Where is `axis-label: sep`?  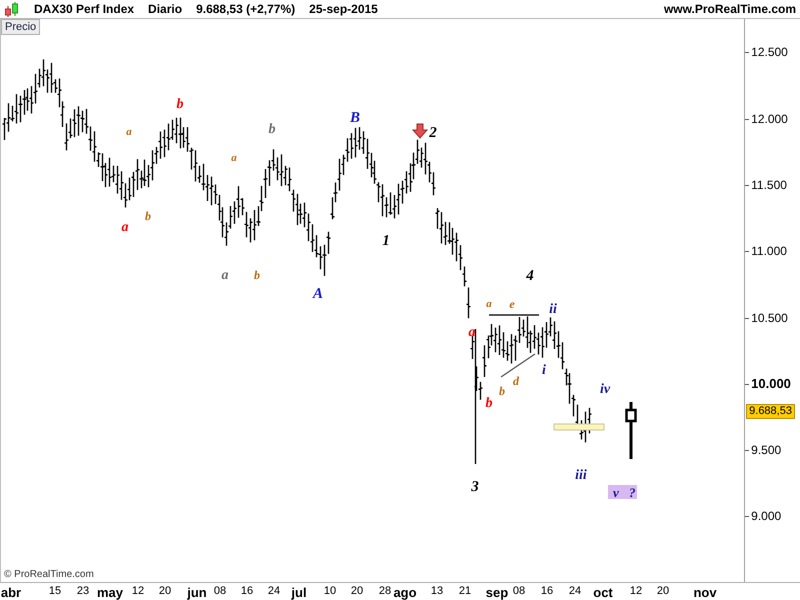
axis-label: sep is located at coordinates (497, 592).